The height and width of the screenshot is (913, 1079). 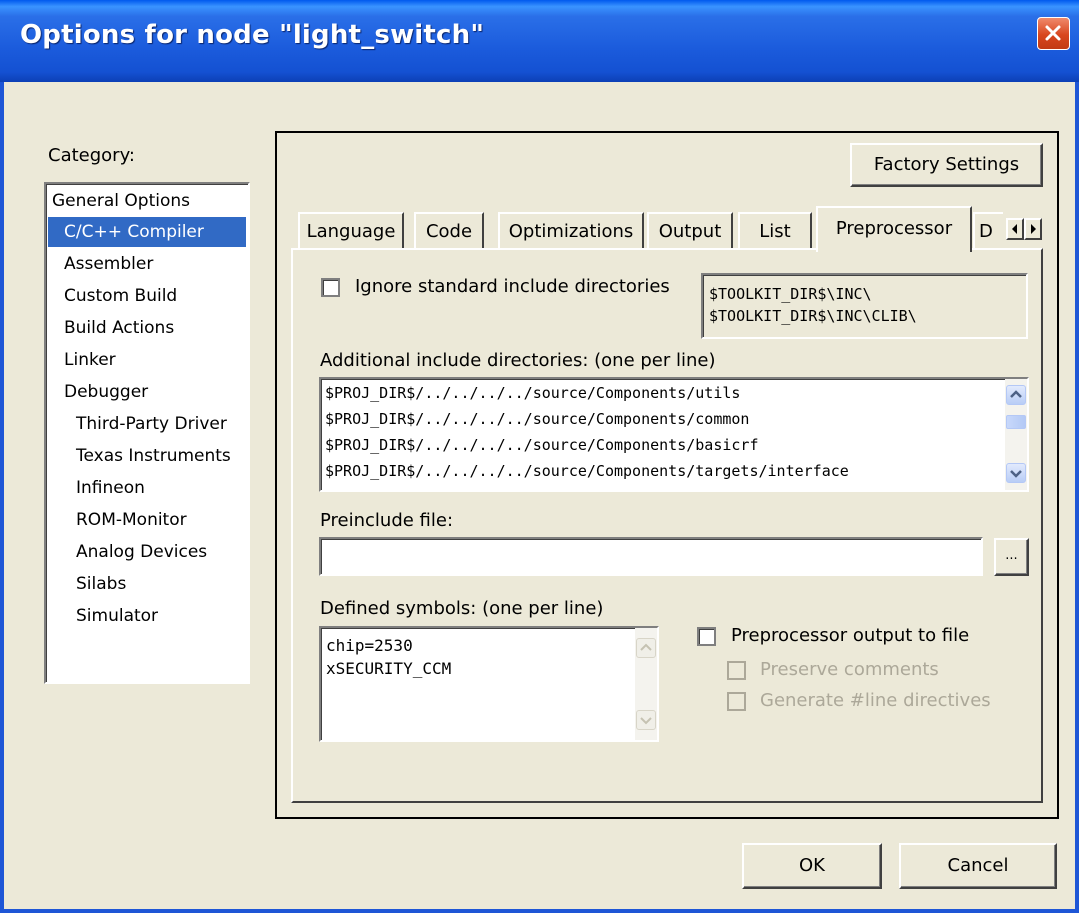 What do you see at coordinates (120, 296) in the screenshot?
I see `category-item-custom-build: Custom Build` at bounding box center [120, 296].